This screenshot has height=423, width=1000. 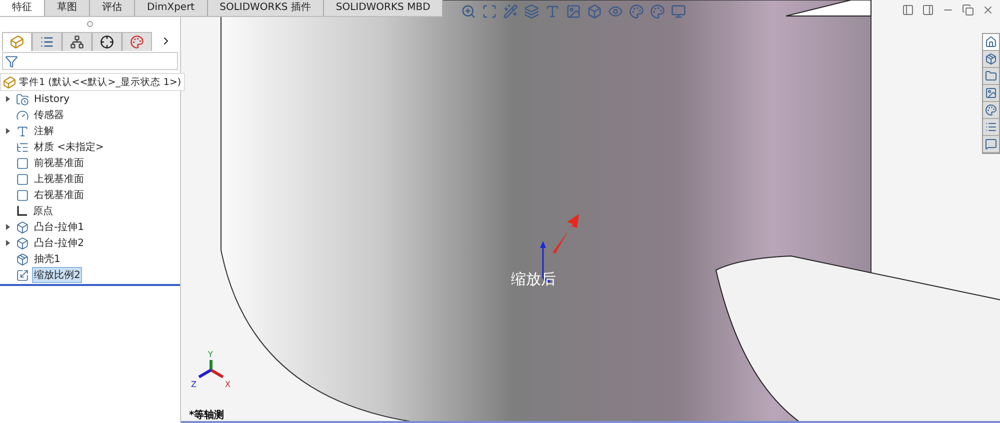 I want to click on axis-triad-icon, so click(x=211, y=369).